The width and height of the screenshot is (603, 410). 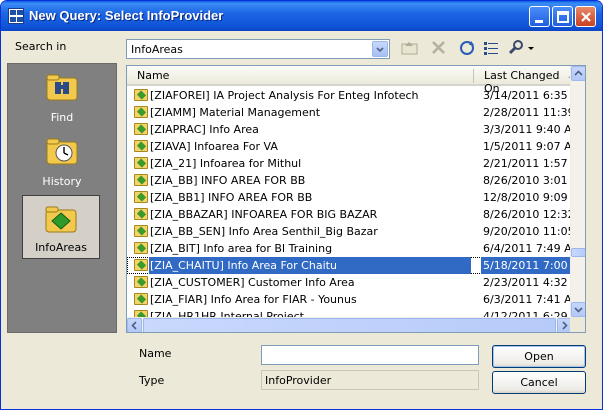 What do you see at coordinates (380, 49) in the screenshot?
I see `chevron-down-icon` at bounding box center [380, 49].